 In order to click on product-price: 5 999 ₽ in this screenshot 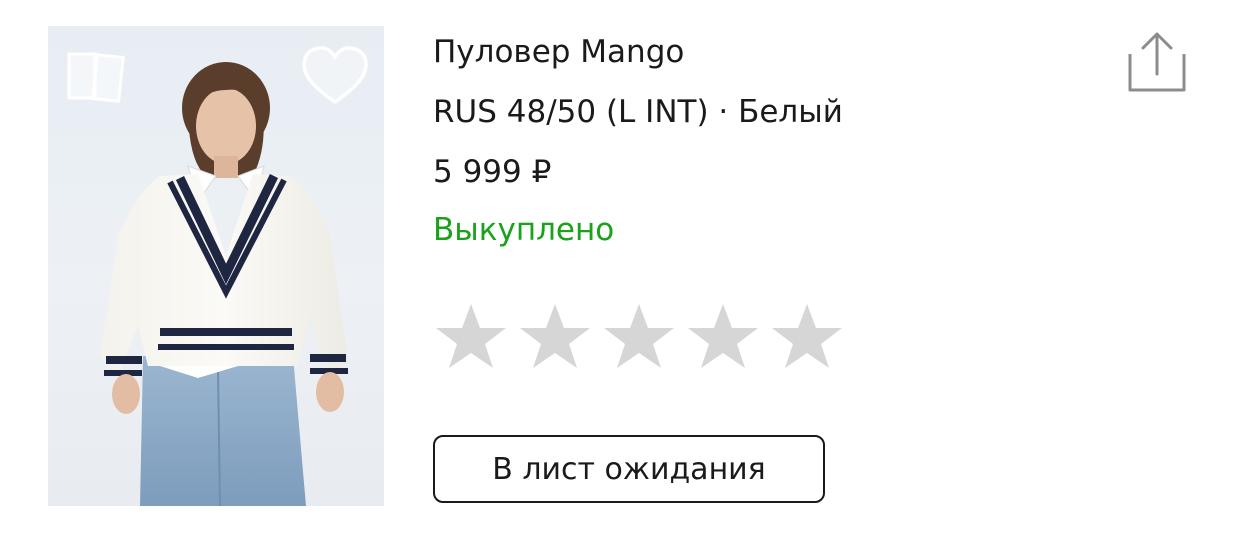, I will do `click(492, 172)`.